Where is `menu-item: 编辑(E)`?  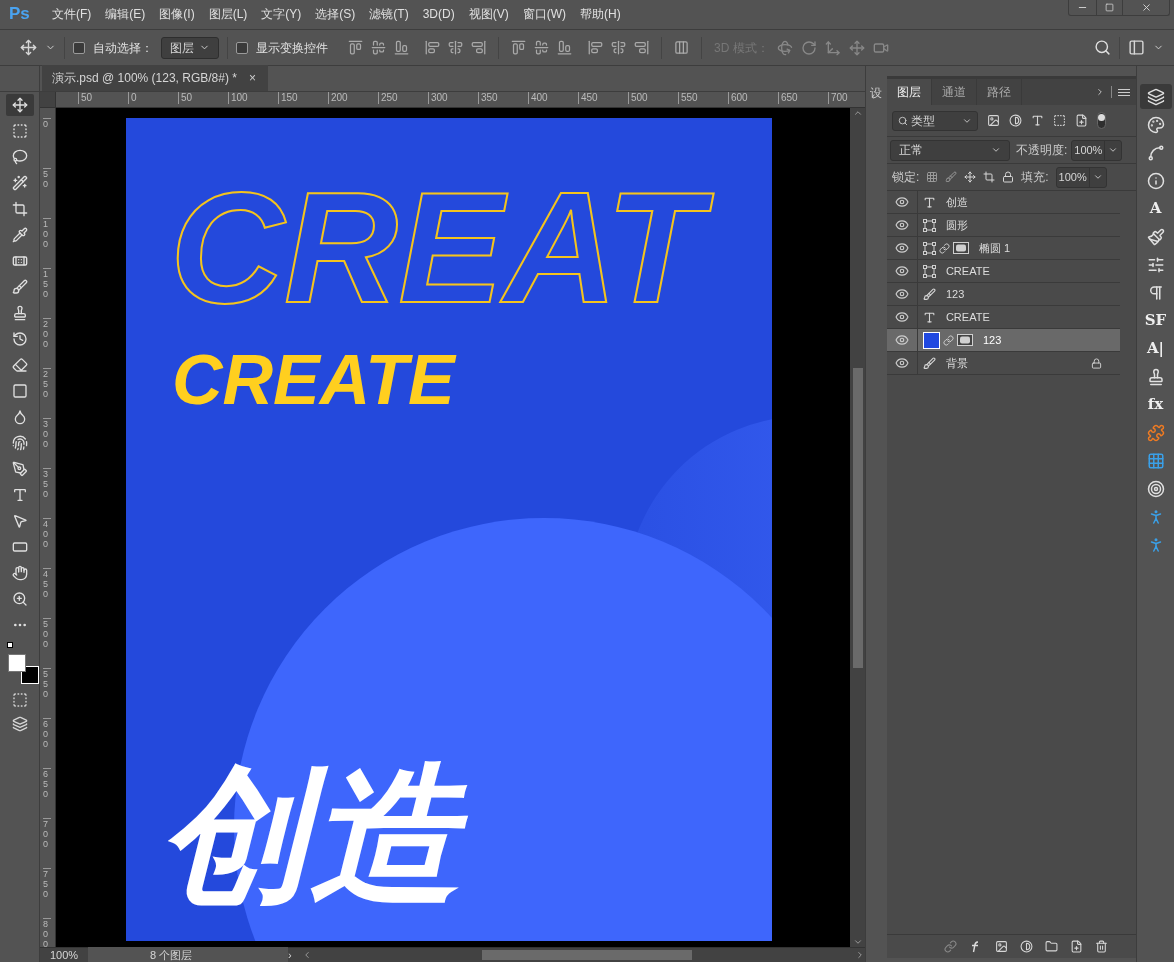
menu-item: 编辑(E) is located at coordinates (125, 13).